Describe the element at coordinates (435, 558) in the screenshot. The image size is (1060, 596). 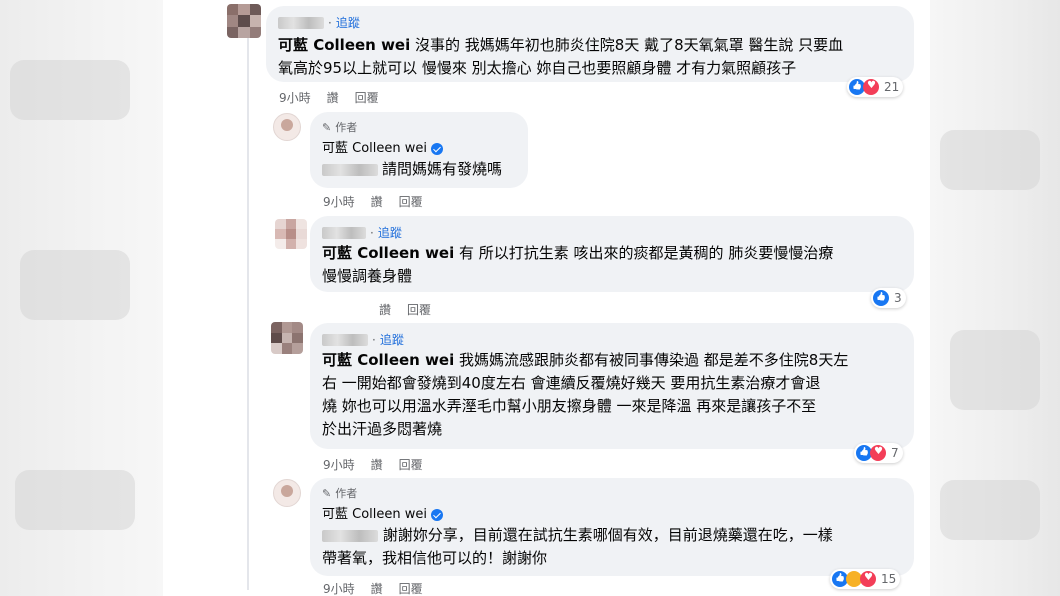
I see `comment-text: 帶著氧，我相信他可以的！謝謝你` at that location.